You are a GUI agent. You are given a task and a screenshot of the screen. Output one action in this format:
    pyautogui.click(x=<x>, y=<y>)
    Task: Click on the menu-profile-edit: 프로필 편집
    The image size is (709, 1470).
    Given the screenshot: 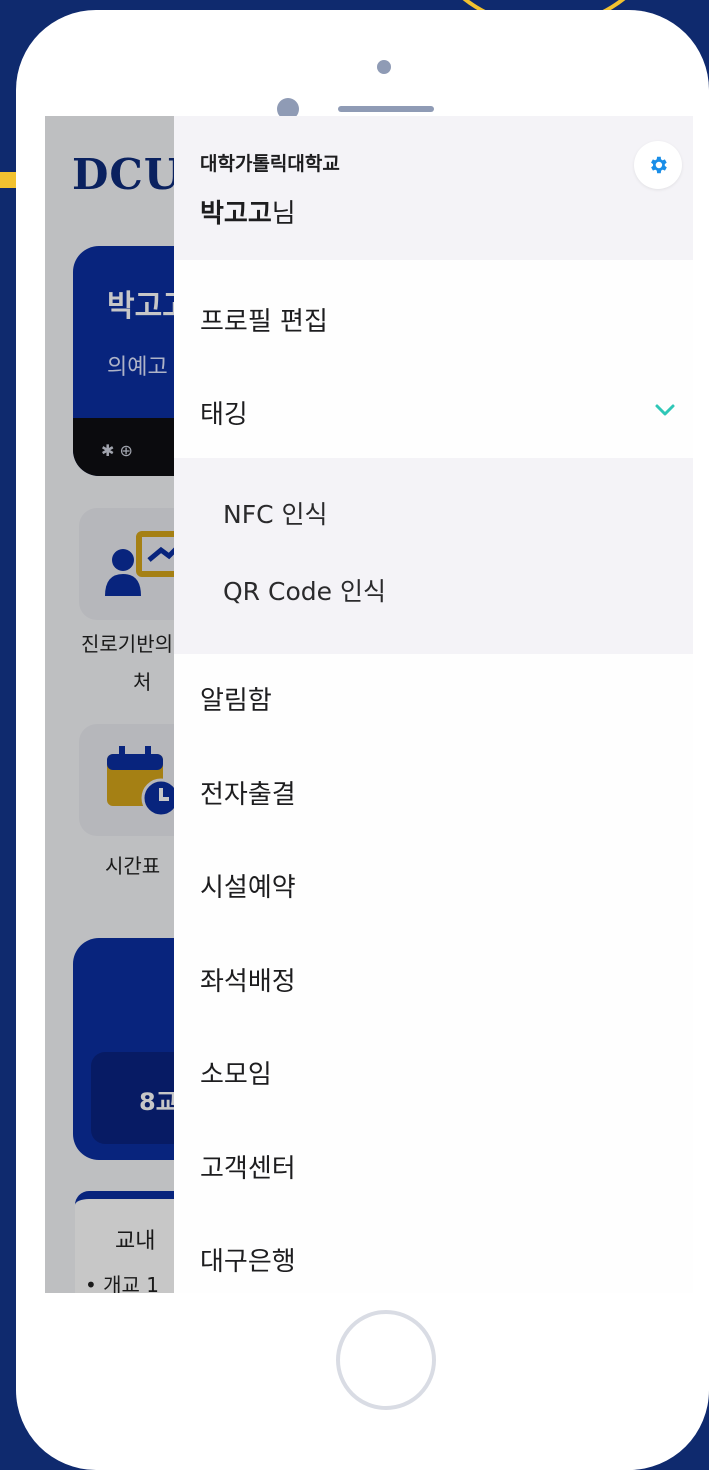 What is the action you would take?
    pyautogui.click(x=264, y=319)
    